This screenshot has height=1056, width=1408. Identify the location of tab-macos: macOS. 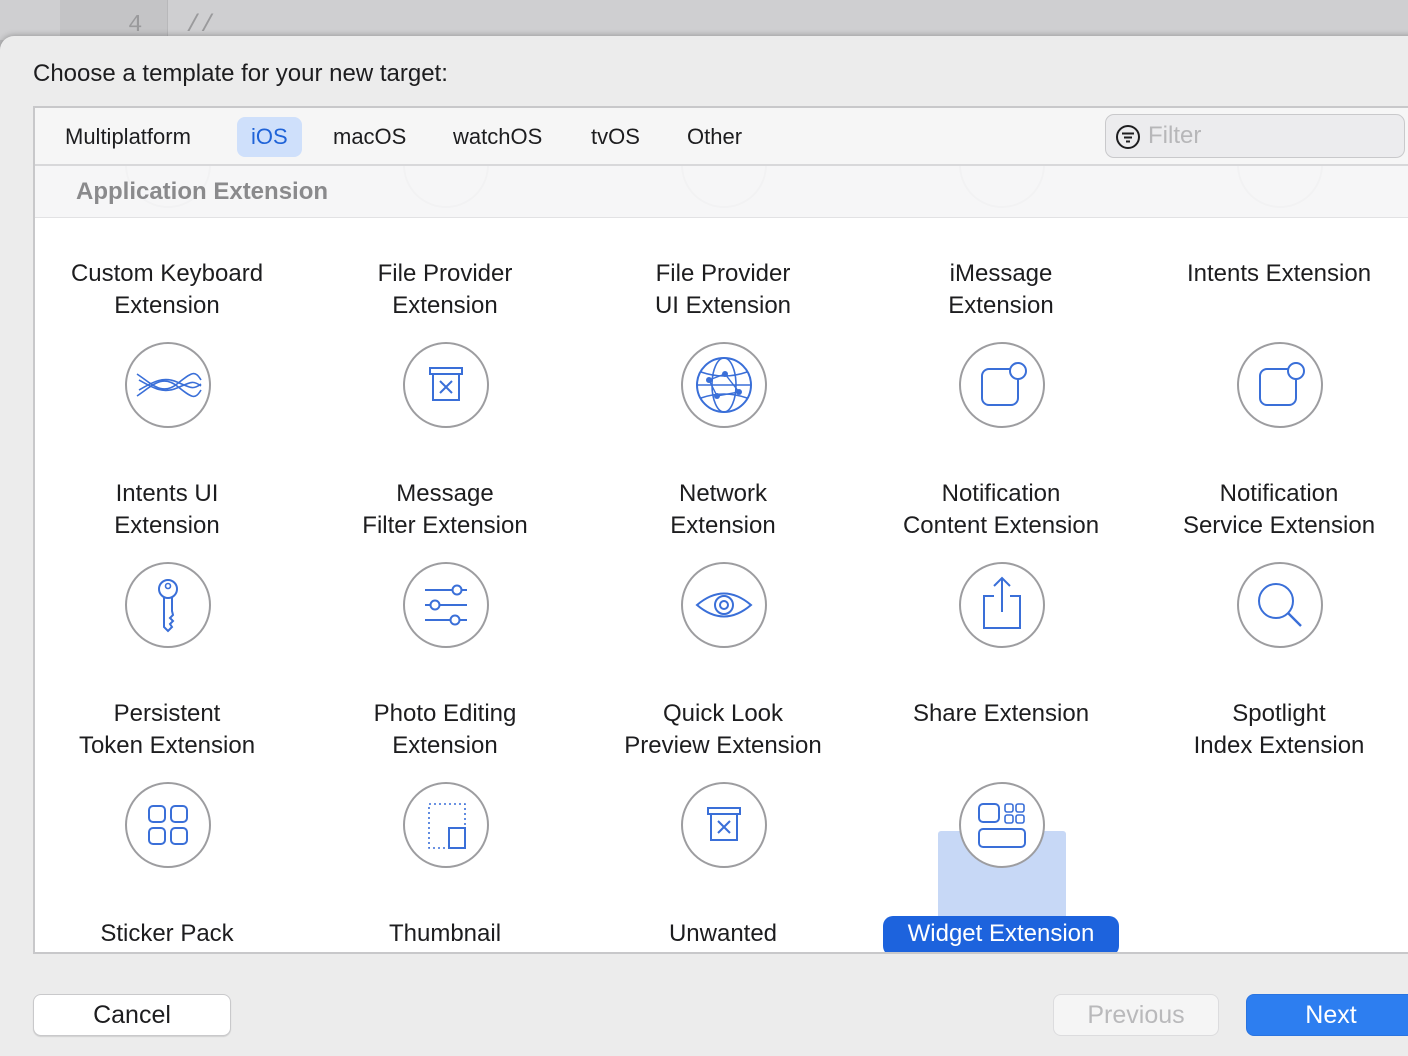
(369, 137).